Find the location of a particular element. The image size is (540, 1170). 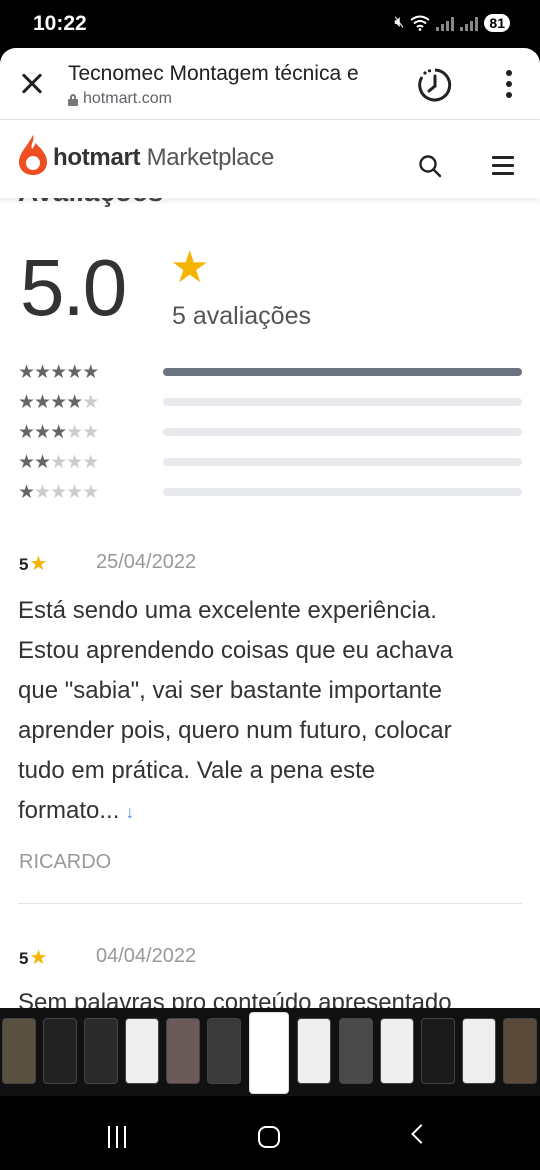

distribution-row-1: ★★★★★ is located at coordinates (270, 492).